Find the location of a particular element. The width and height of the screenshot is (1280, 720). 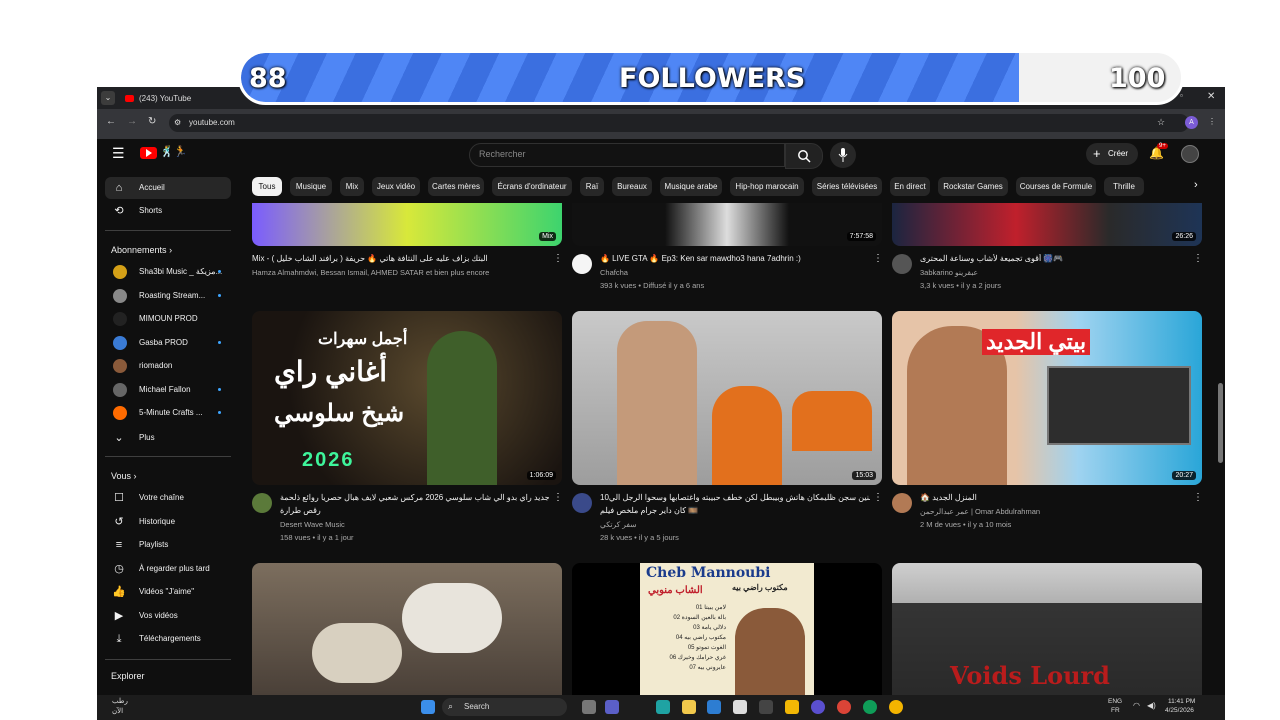

address-field: ⚙ youtube.com ☆ is located at coordinates (679, 123).